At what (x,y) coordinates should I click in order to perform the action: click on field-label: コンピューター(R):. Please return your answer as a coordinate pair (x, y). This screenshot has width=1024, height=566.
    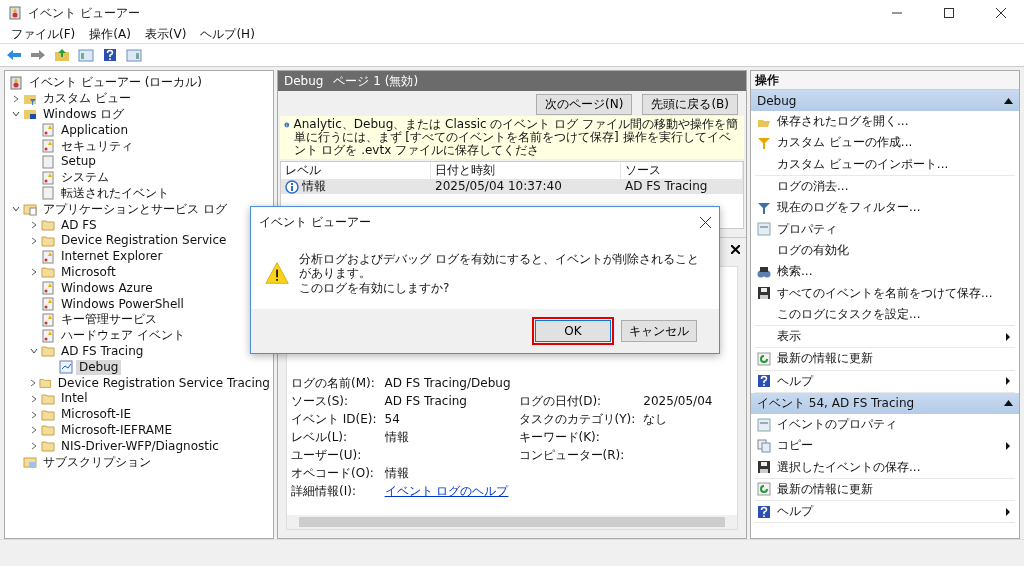
    Looking at the image, I should click on (572, 455).